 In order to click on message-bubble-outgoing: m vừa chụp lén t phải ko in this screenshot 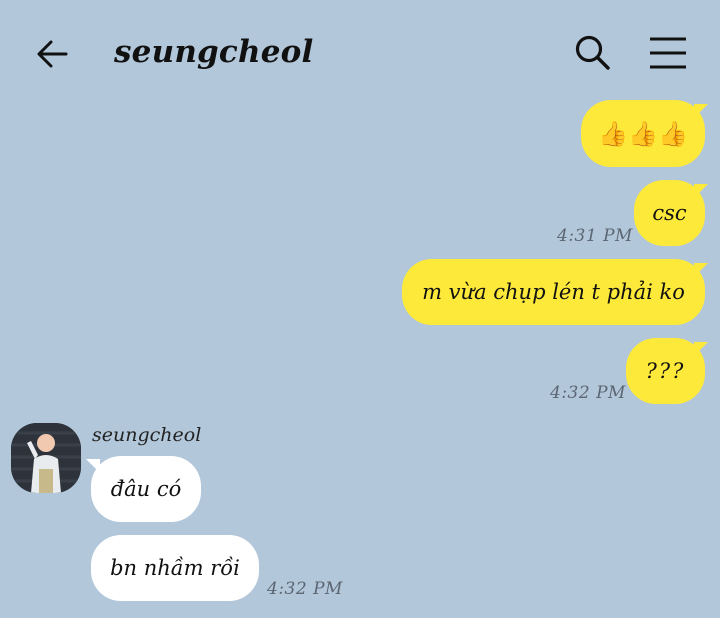, I will do `click(553, 292)`.